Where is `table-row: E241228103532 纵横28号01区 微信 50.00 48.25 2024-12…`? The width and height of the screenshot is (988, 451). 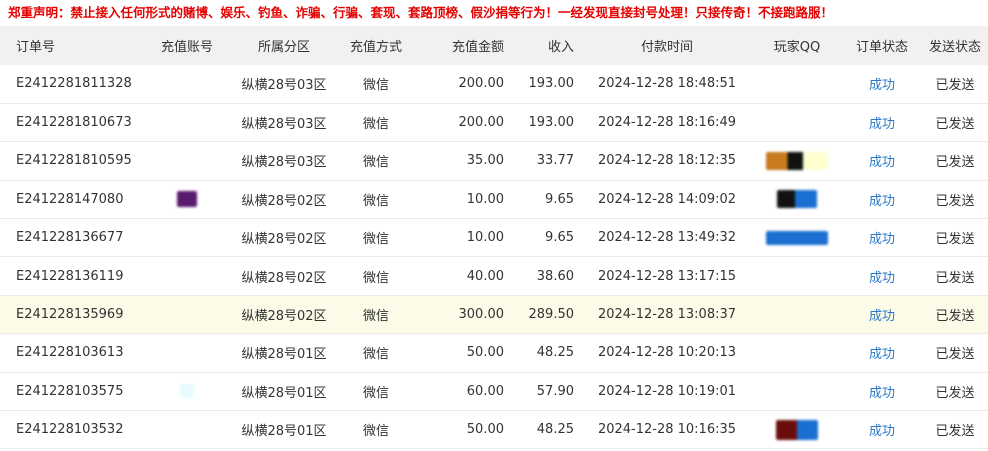 table-row: E241228103532 纵横28号01区 微信 50.00 48.25 2024-12… is located at coordinates (494, 430).